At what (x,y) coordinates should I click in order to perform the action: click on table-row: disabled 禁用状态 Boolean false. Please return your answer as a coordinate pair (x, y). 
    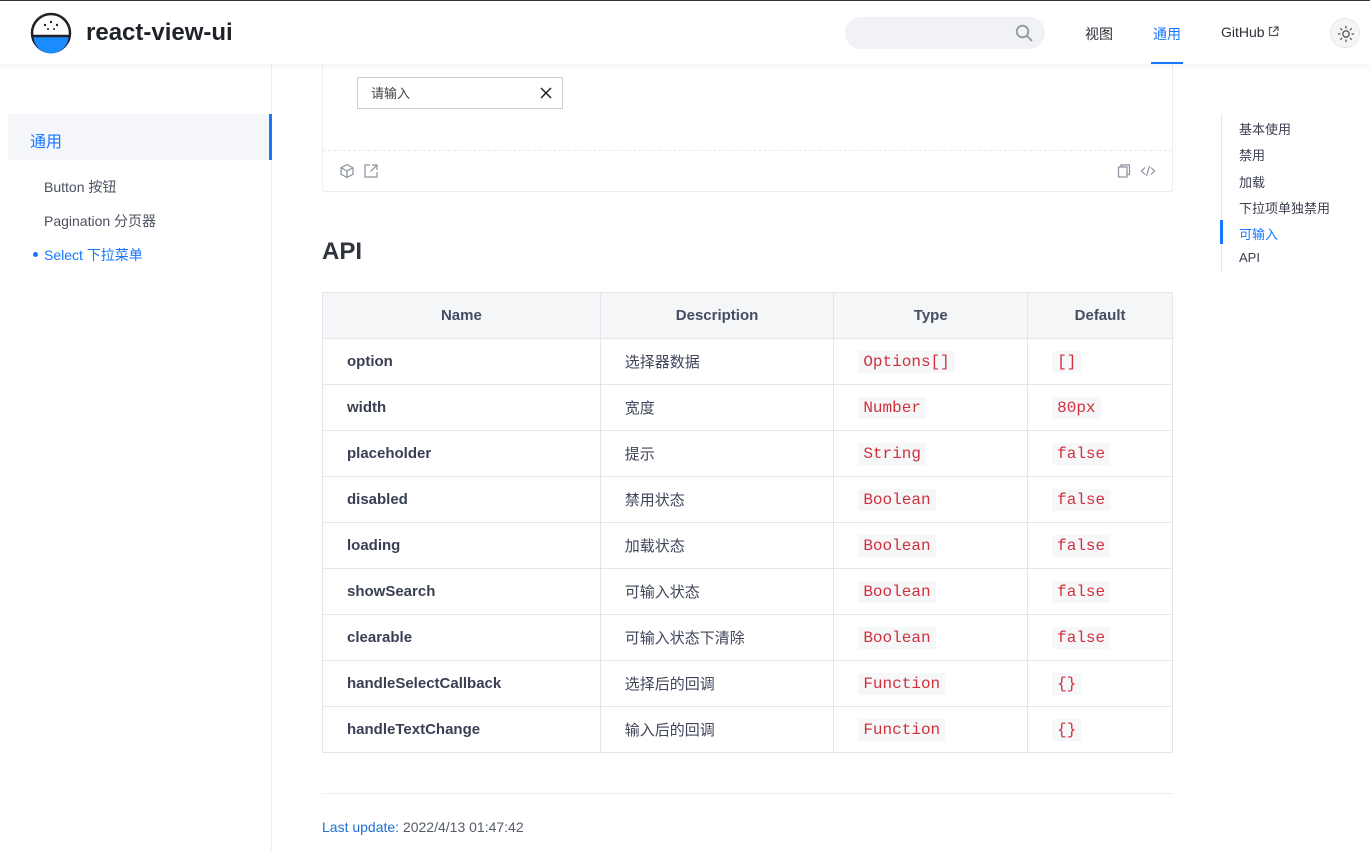
    Looking at the image, I should click on (747, 499).